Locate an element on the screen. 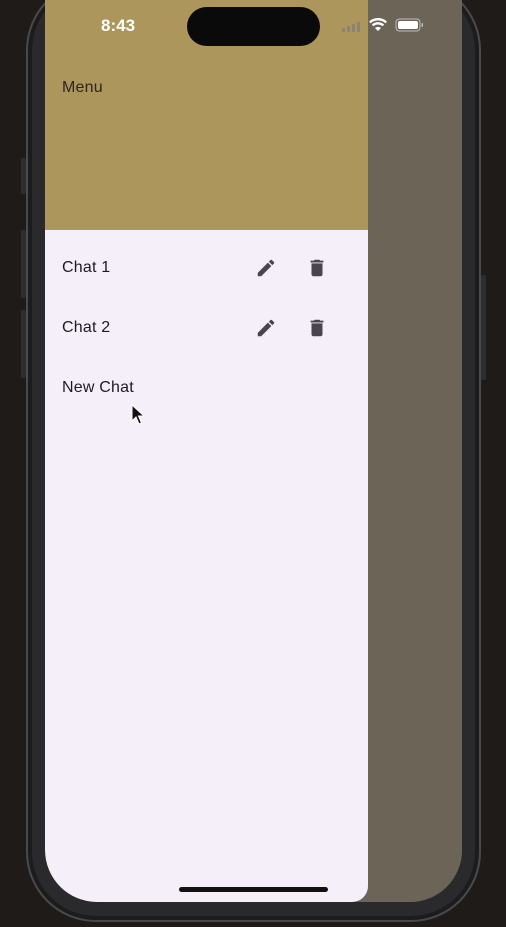 The image size is (506, 927). wifi-icon is located at coordinates (378, 24).